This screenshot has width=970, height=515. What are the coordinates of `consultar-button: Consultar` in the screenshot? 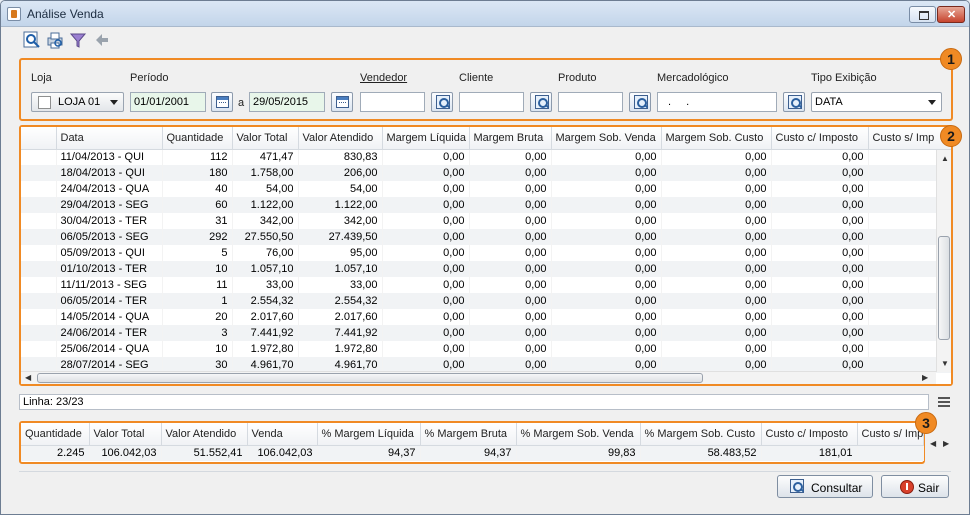 It's located at (825, 486).